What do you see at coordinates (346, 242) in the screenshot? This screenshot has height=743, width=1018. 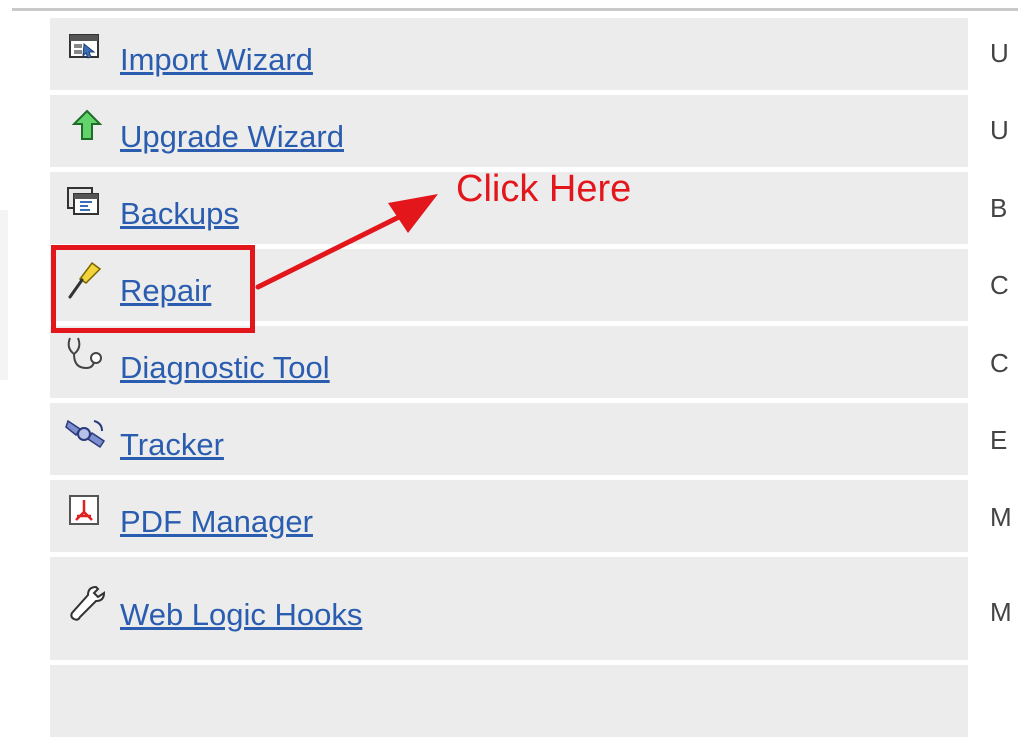 I see `annotation-arrow-icon` at bounding box center [346, 242].